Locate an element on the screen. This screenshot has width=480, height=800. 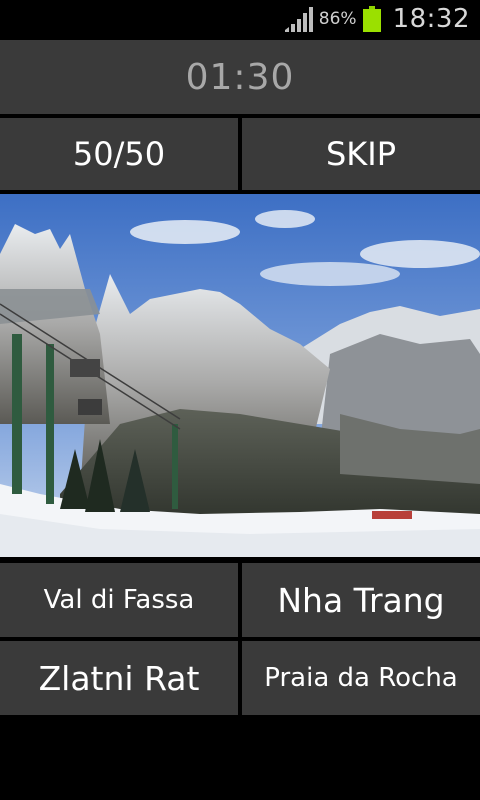
timer-text: 01:30 is located at coordinates (240, 77).